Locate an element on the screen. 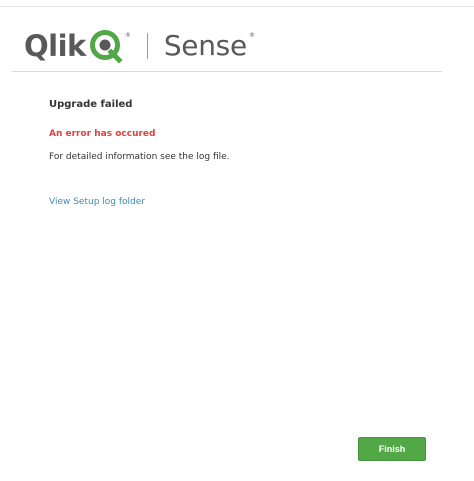 The image size is (474, 481). qlik-logo-word: Qlik is located at coordinates (55, 45).